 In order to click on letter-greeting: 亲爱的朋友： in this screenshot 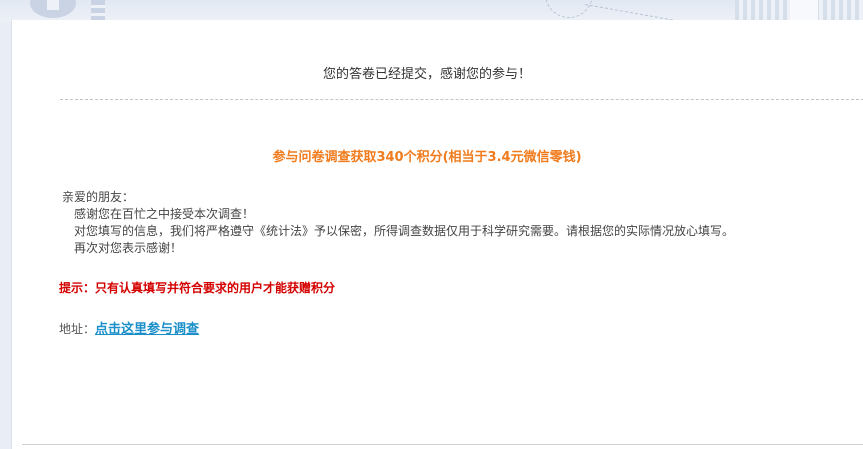, I will do `click(98, 197)`.